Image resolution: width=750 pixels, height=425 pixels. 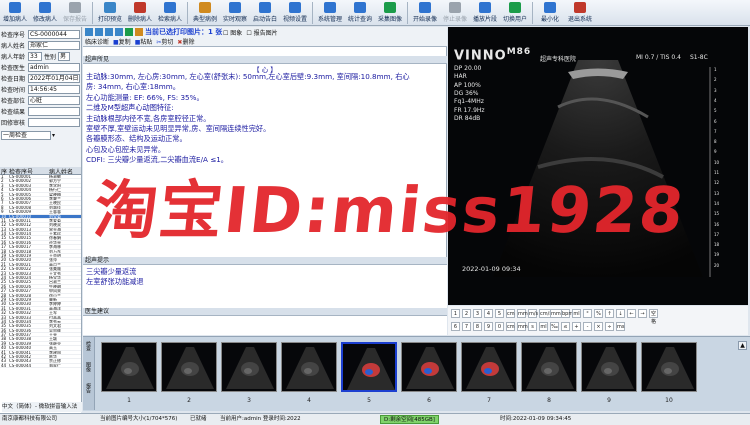 What do you see at coordinates (609, 313) in the screenshot?
I see `keypad-key: ↑` at bounding box center [609, 313].